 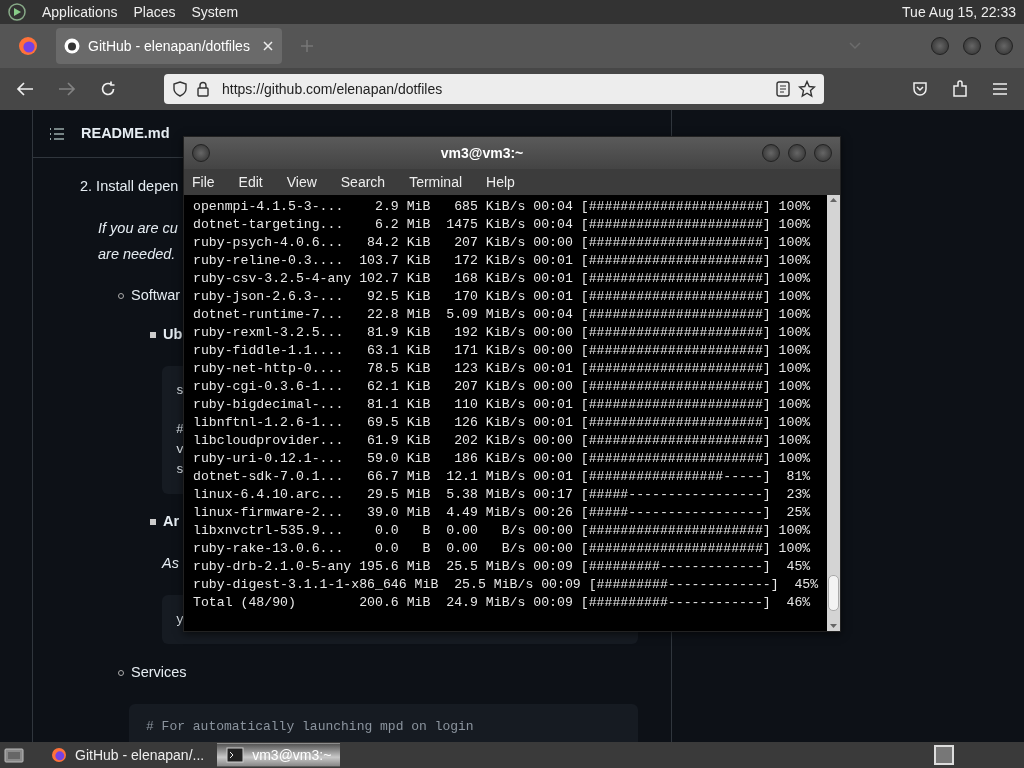 I want to click on file-title: README.md, so click(x=125, y=133).